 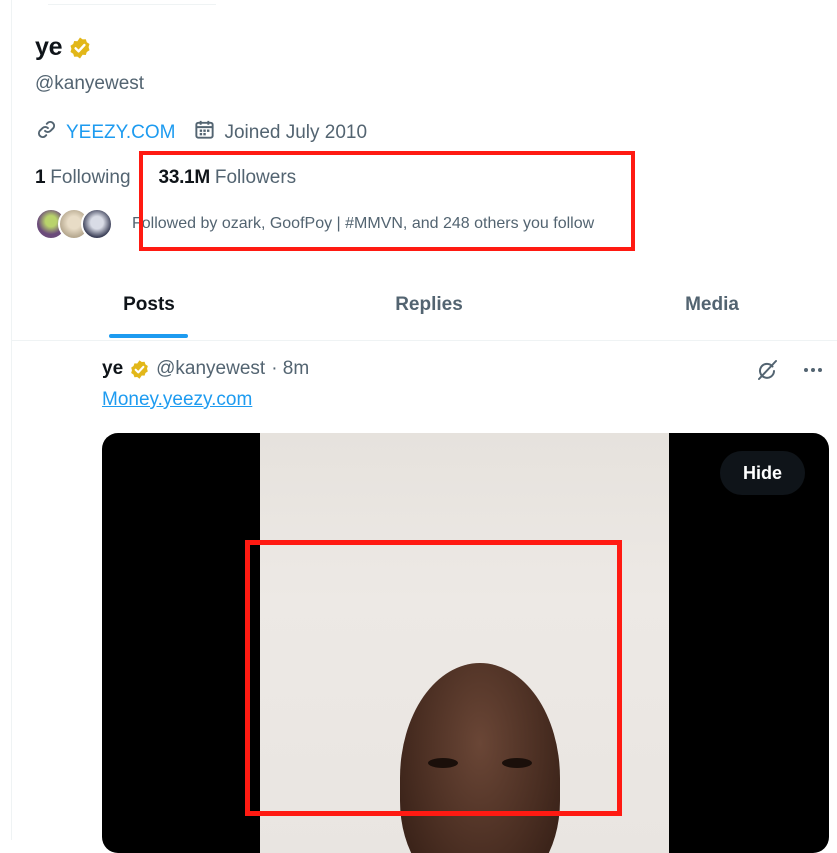 I want to click on profile-tabs: Posts Replies Media, so click(x=424, y=305).